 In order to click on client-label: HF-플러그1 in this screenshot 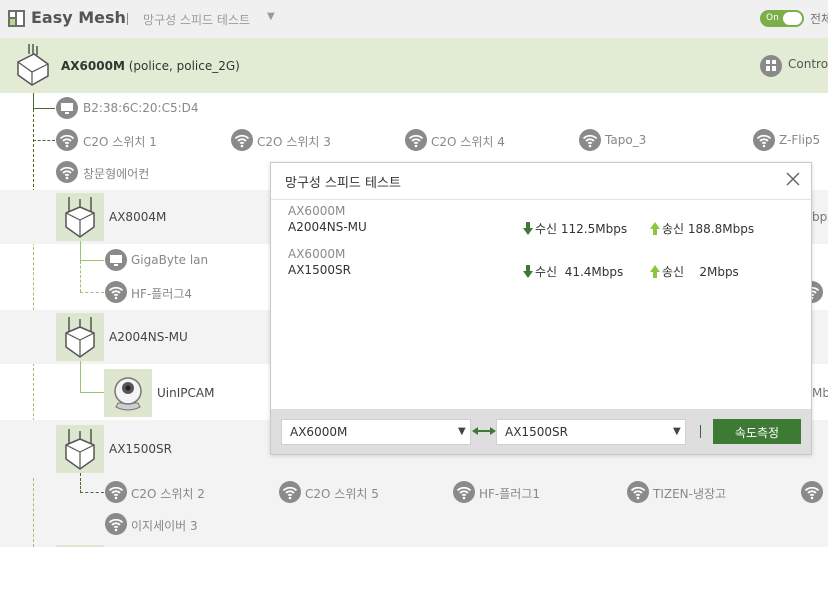, I will do `click(509, 493)`.